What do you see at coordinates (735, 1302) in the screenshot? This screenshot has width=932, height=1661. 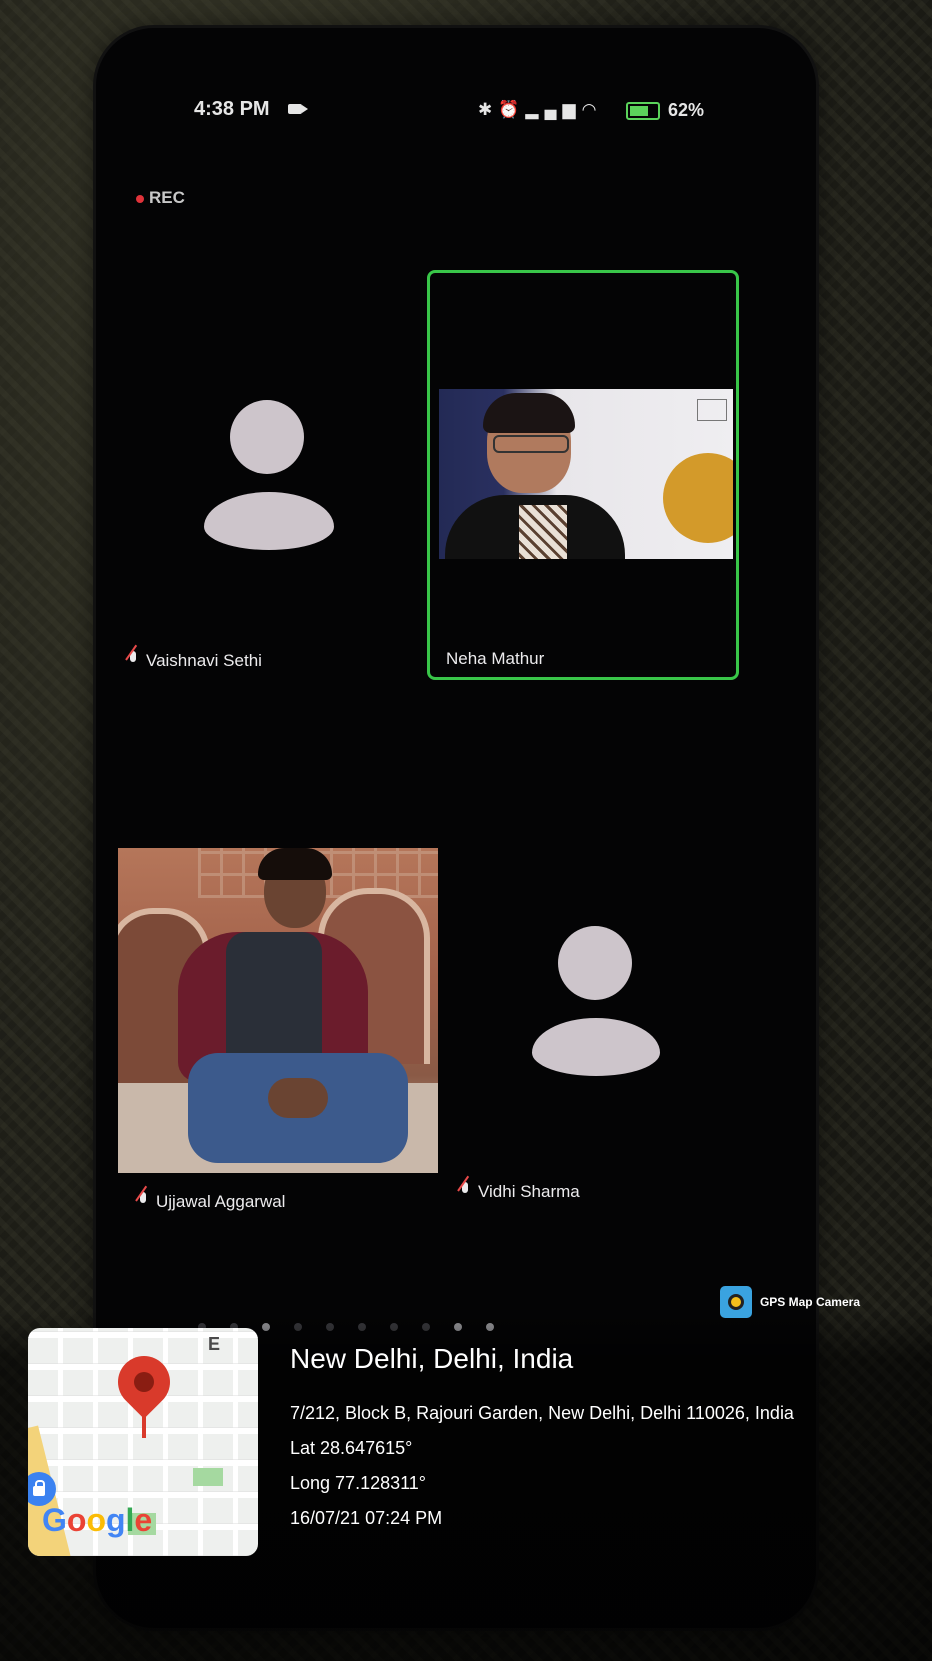 I see `gps-camera-icon` at bounding box center [735, 1302].